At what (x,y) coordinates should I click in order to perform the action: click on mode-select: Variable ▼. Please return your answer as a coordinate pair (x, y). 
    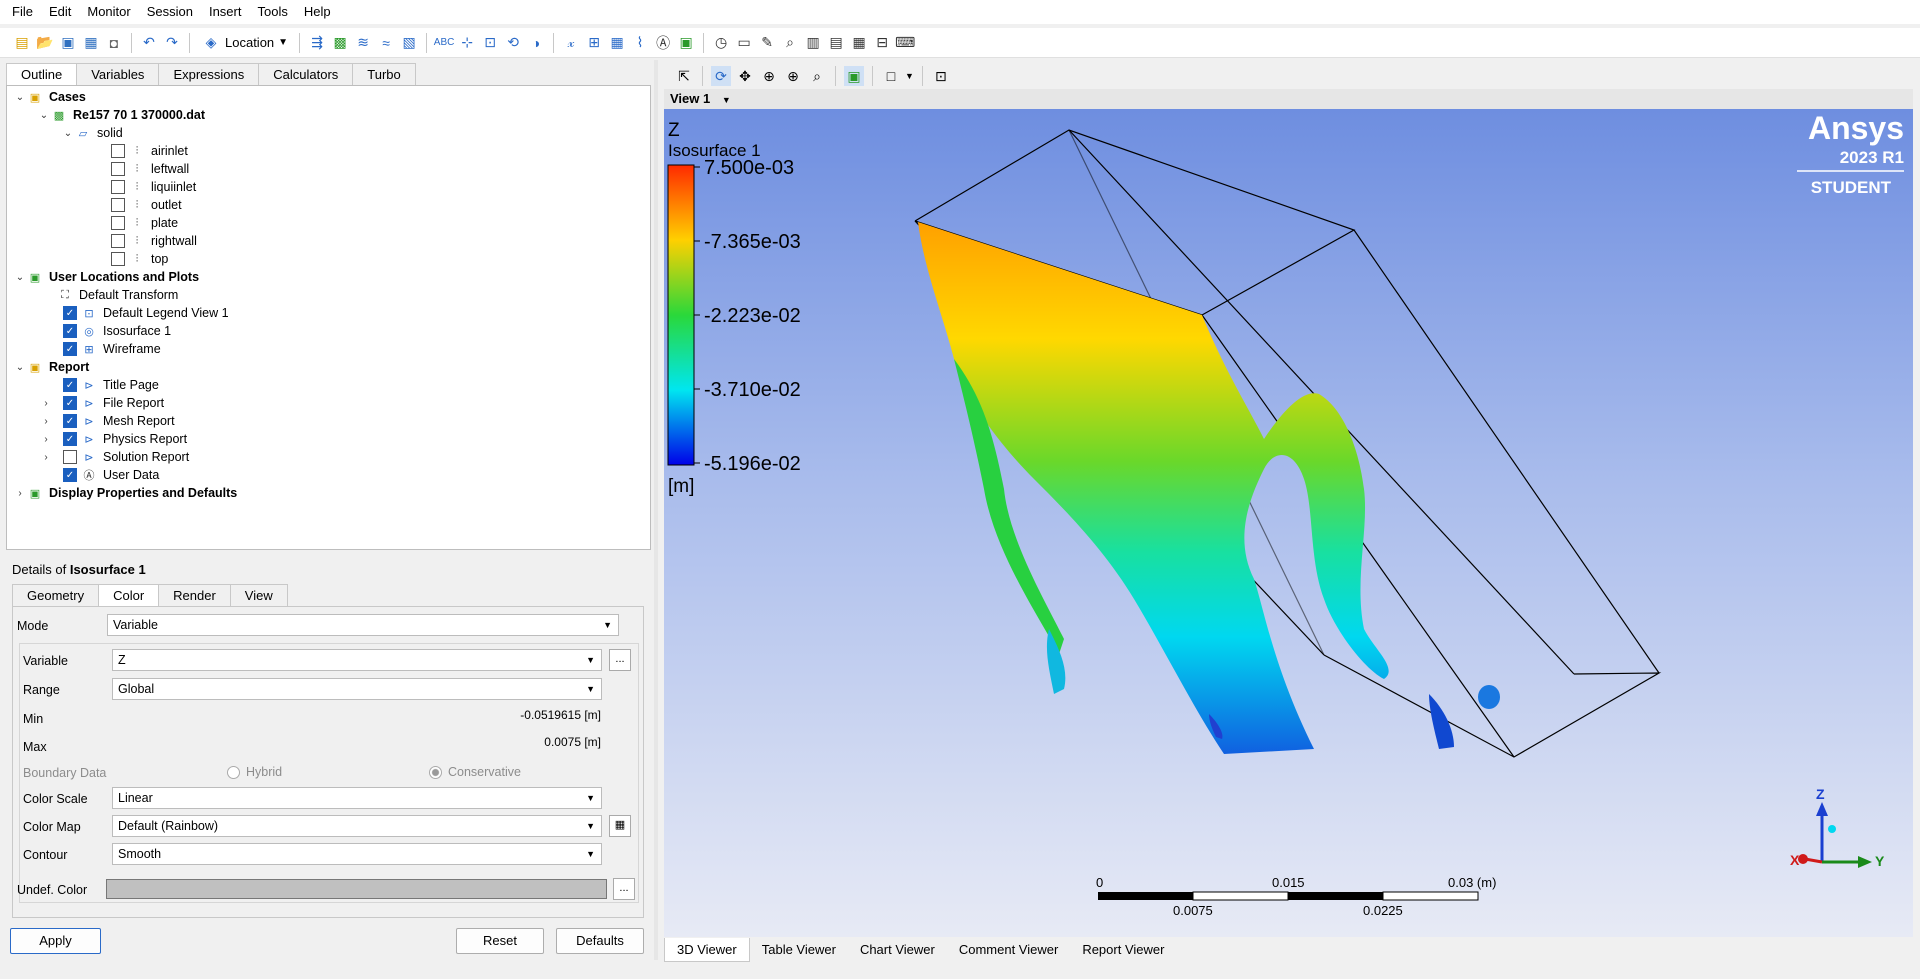
    Looking at the image, I should click on (363, 625).